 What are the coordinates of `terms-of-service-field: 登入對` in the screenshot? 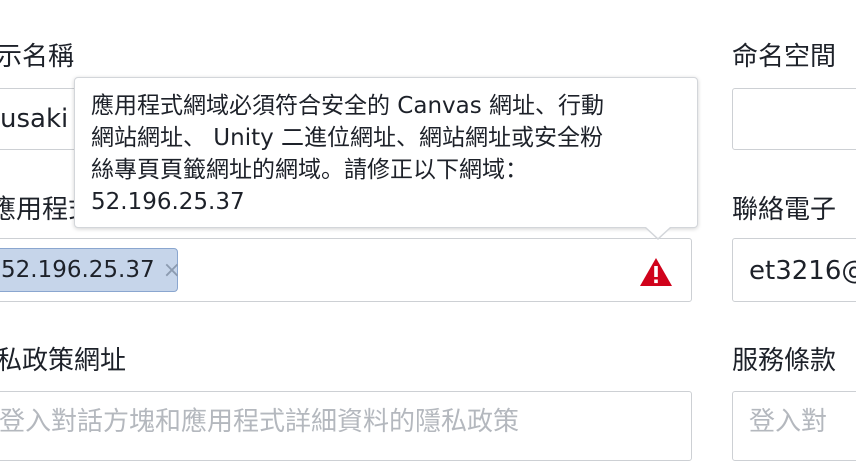 It's located at (794, 426).